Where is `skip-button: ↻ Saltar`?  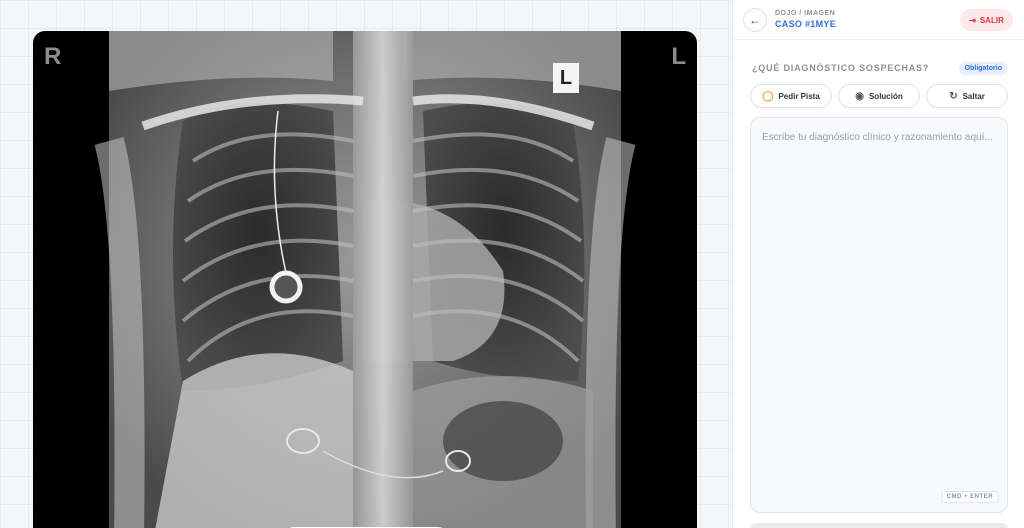
skip-button: ↻ Saltar is located at coordinates (967, 96).